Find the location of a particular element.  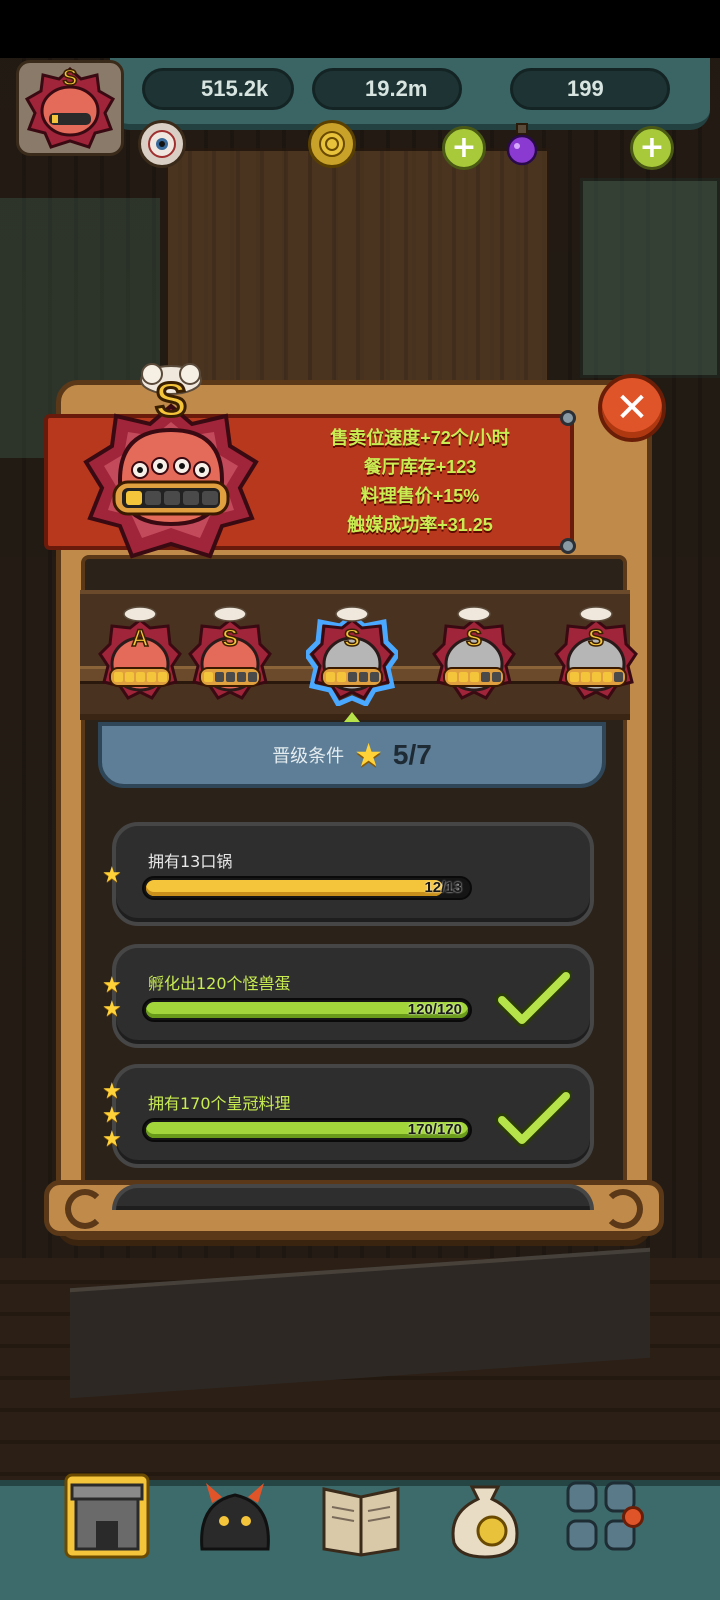

requirement-stars: ★ is located at coordinates (112, 876).